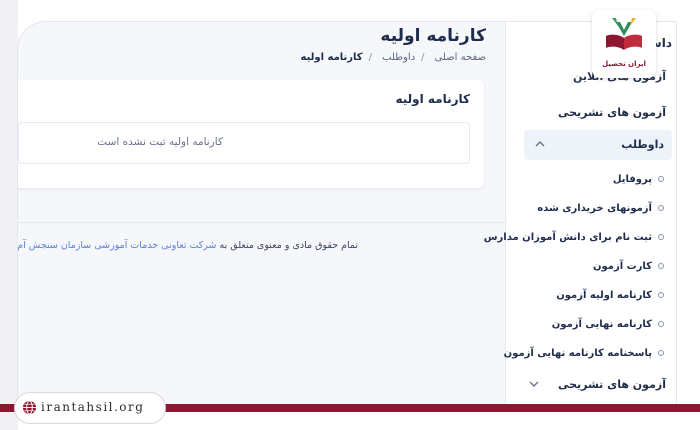  I want to click on sidebar-subitem-label: کارت آزمون, so click(622, 266).